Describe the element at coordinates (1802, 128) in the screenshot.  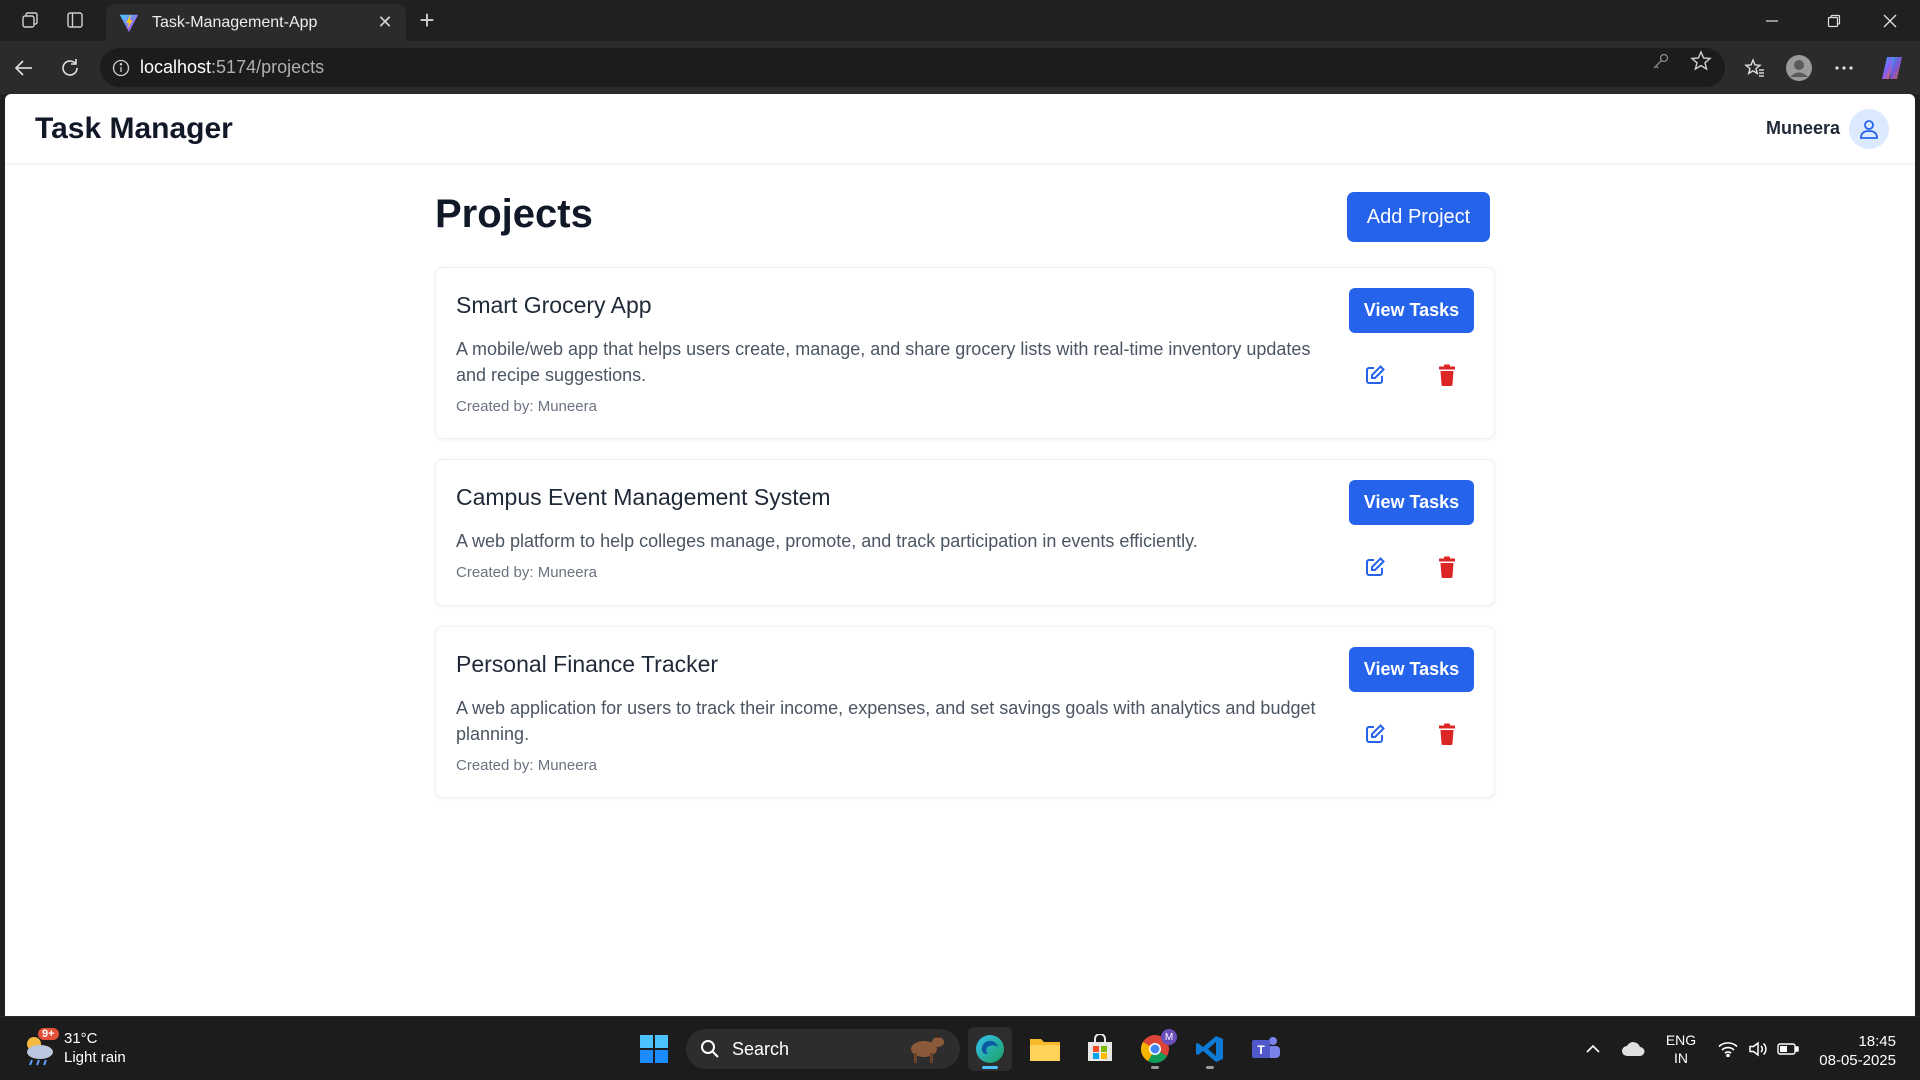
I see `user-name: Muneera` at that location.